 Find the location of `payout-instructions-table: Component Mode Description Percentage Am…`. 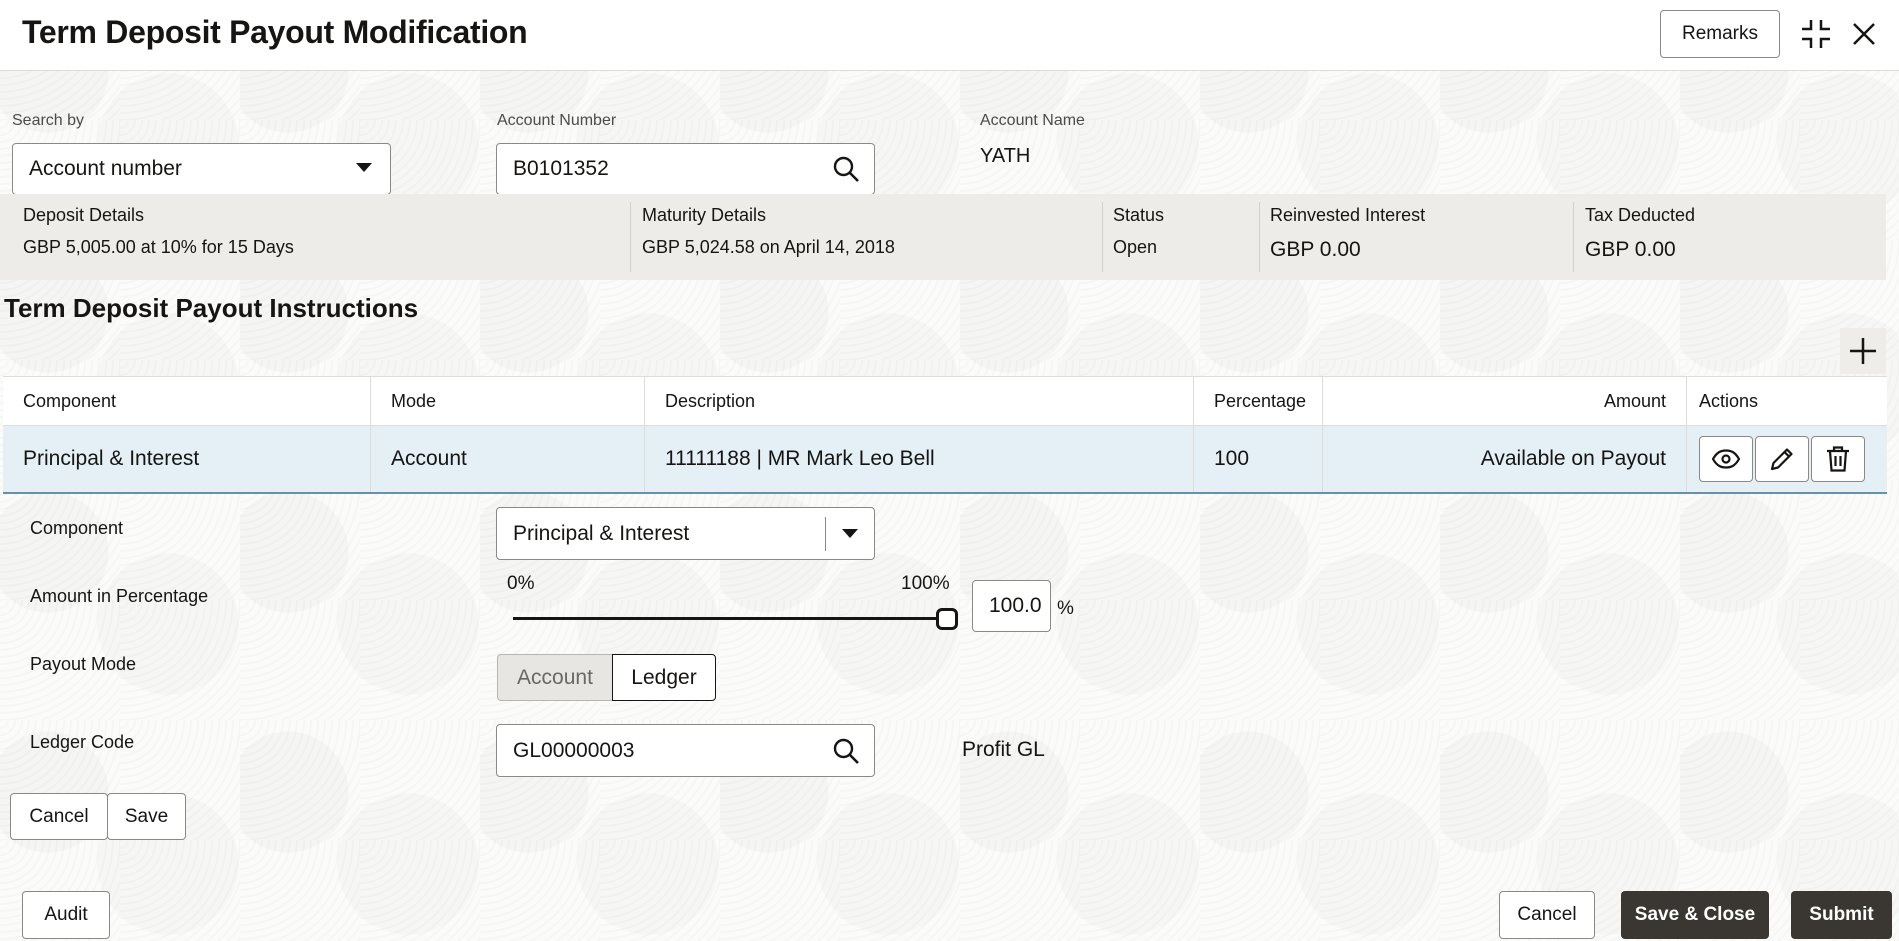

payout-instructions-table: Component Mode Description Percentage Am… is located at coordinates (945, 435).